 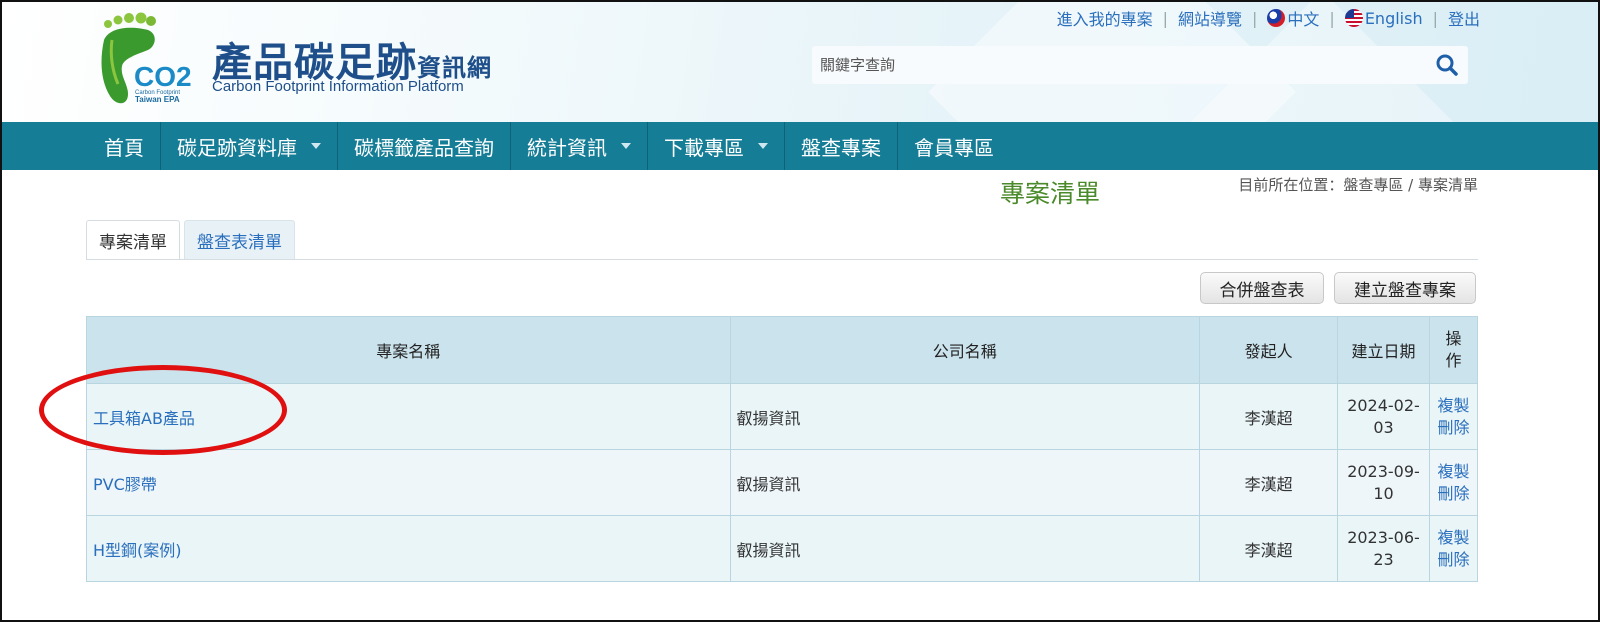 What do you see at coordinates (424, 146) in the screenshot?
I see `nav-carbon-label-search: 碳標籤產品查詢` at bounding box center [424, 146].